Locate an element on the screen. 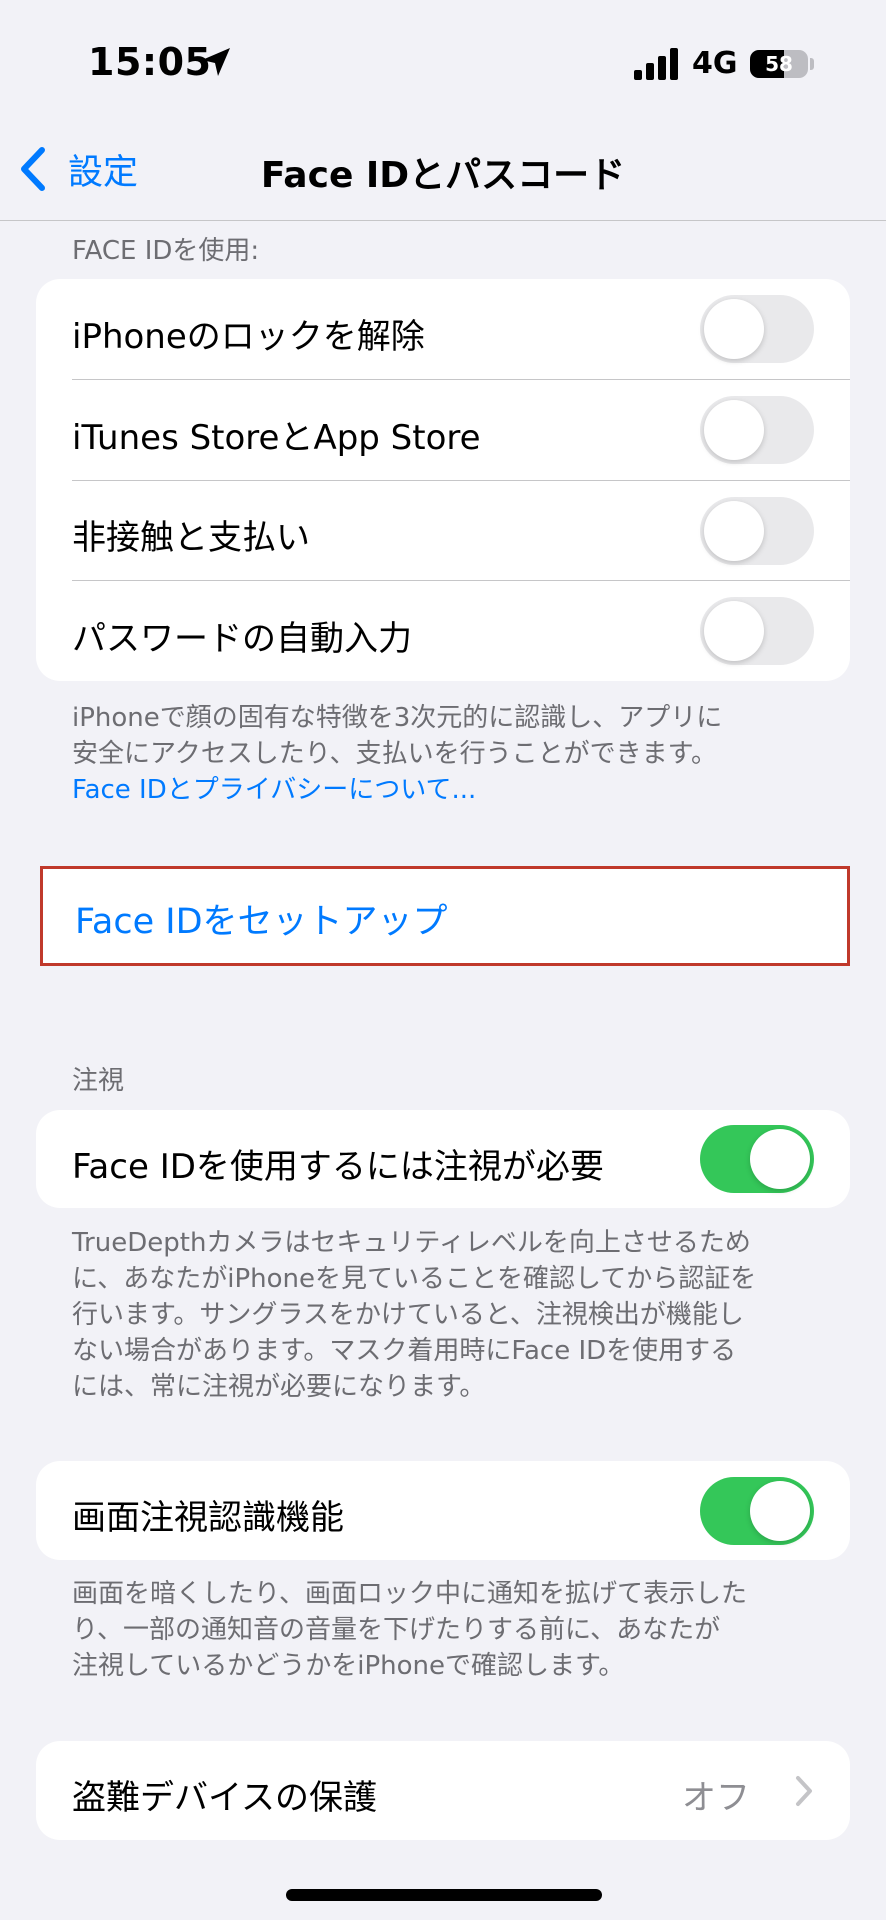  attention-aware-toggle is located at coordinates (757, 1511).